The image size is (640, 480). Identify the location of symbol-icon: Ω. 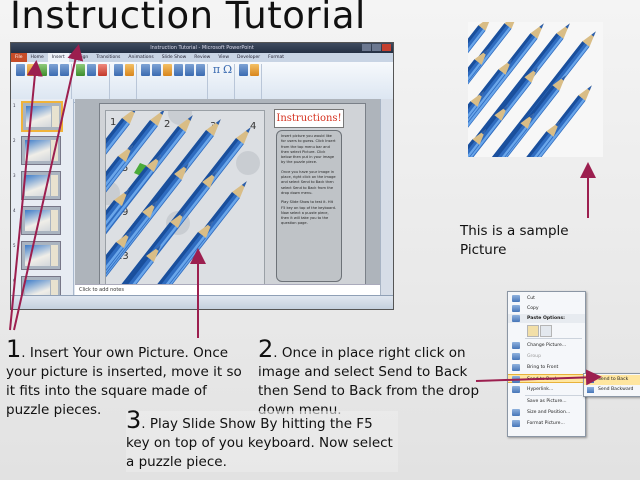
(227, 70).